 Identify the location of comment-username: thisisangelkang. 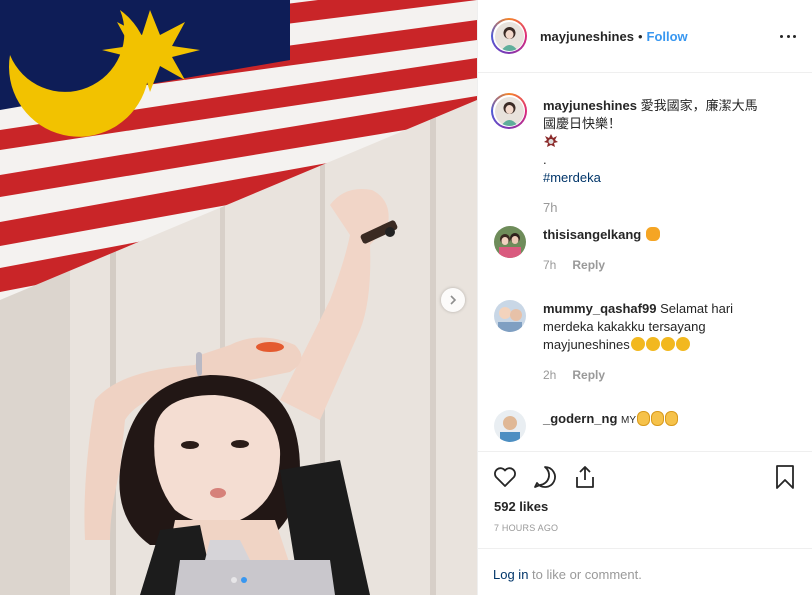
(592, 234).